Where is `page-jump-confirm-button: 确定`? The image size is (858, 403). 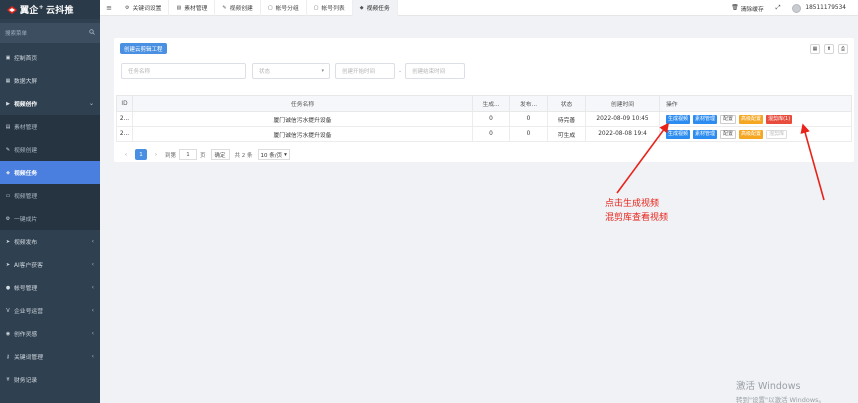 page-jump-confirm-button: 确定 is located at coordinates (220, 154).